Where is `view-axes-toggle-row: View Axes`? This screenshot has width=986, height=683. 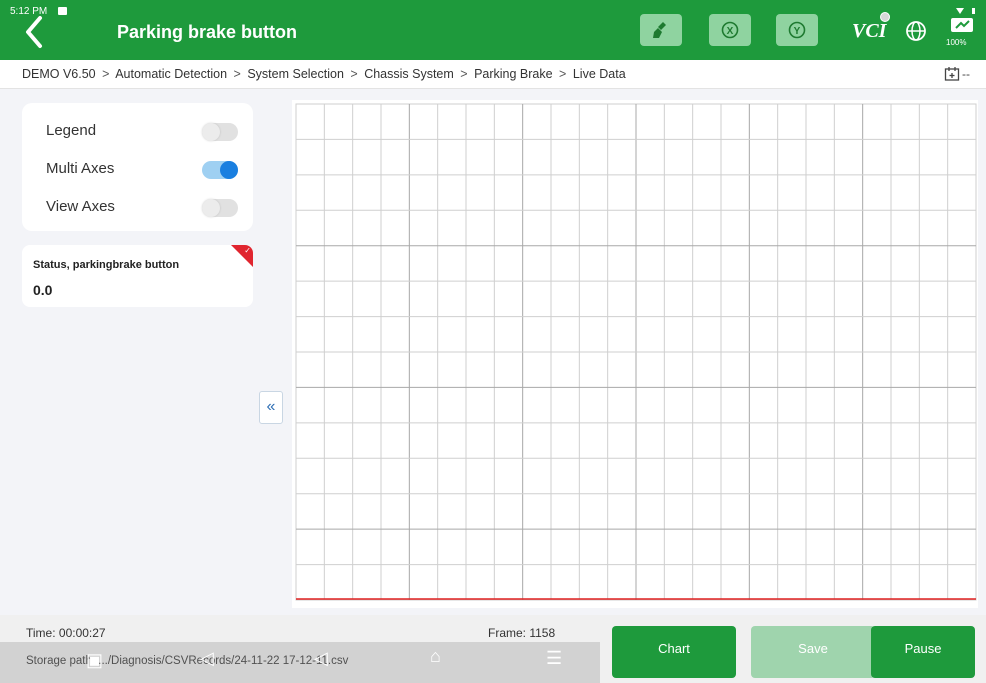
view-axes-toggle-row: View Axes is located at coordinates (143, 207).